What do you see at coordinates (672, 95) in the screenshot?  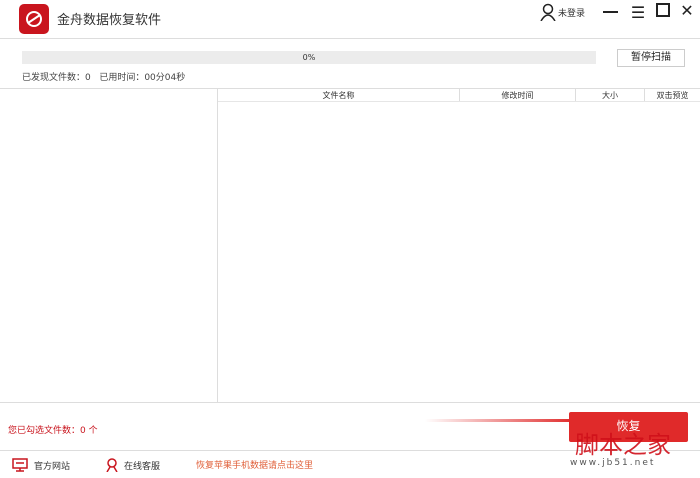 I see `column-preview: 双击预览` at bounding box center [672, 95].